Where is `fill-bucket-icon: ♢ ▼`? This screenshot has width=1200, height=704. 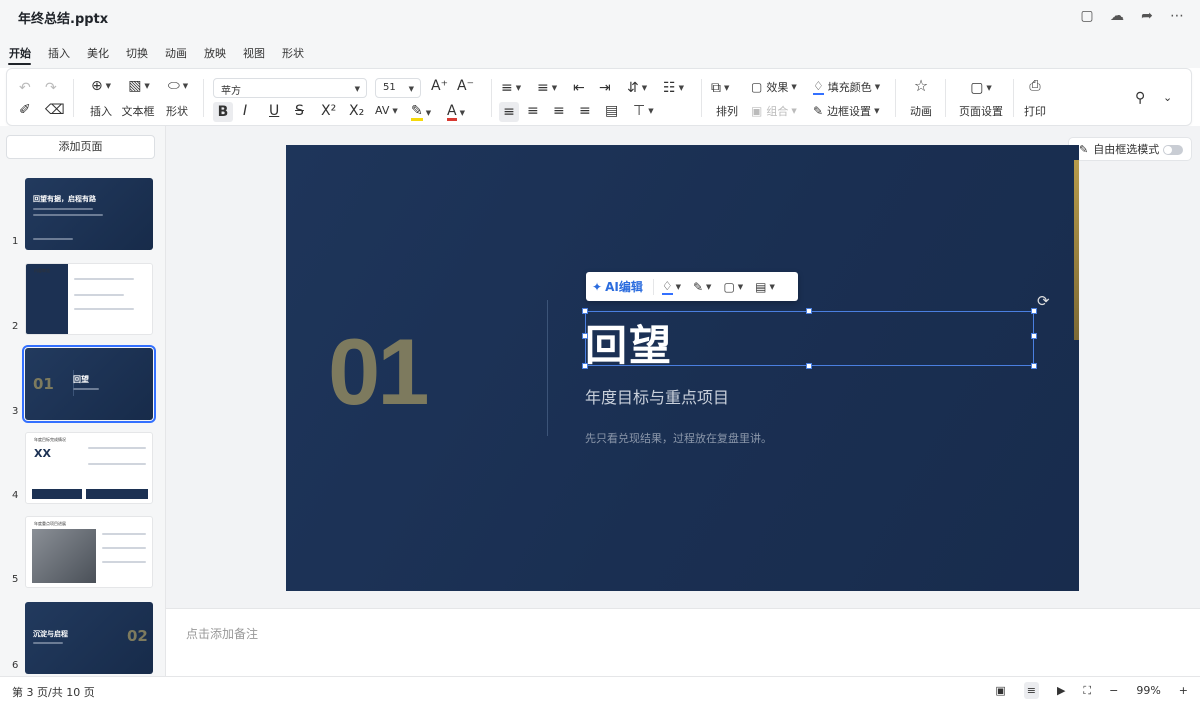
fill-bucket-icon: ♢ ▼ is located at coordinates (671, 287).